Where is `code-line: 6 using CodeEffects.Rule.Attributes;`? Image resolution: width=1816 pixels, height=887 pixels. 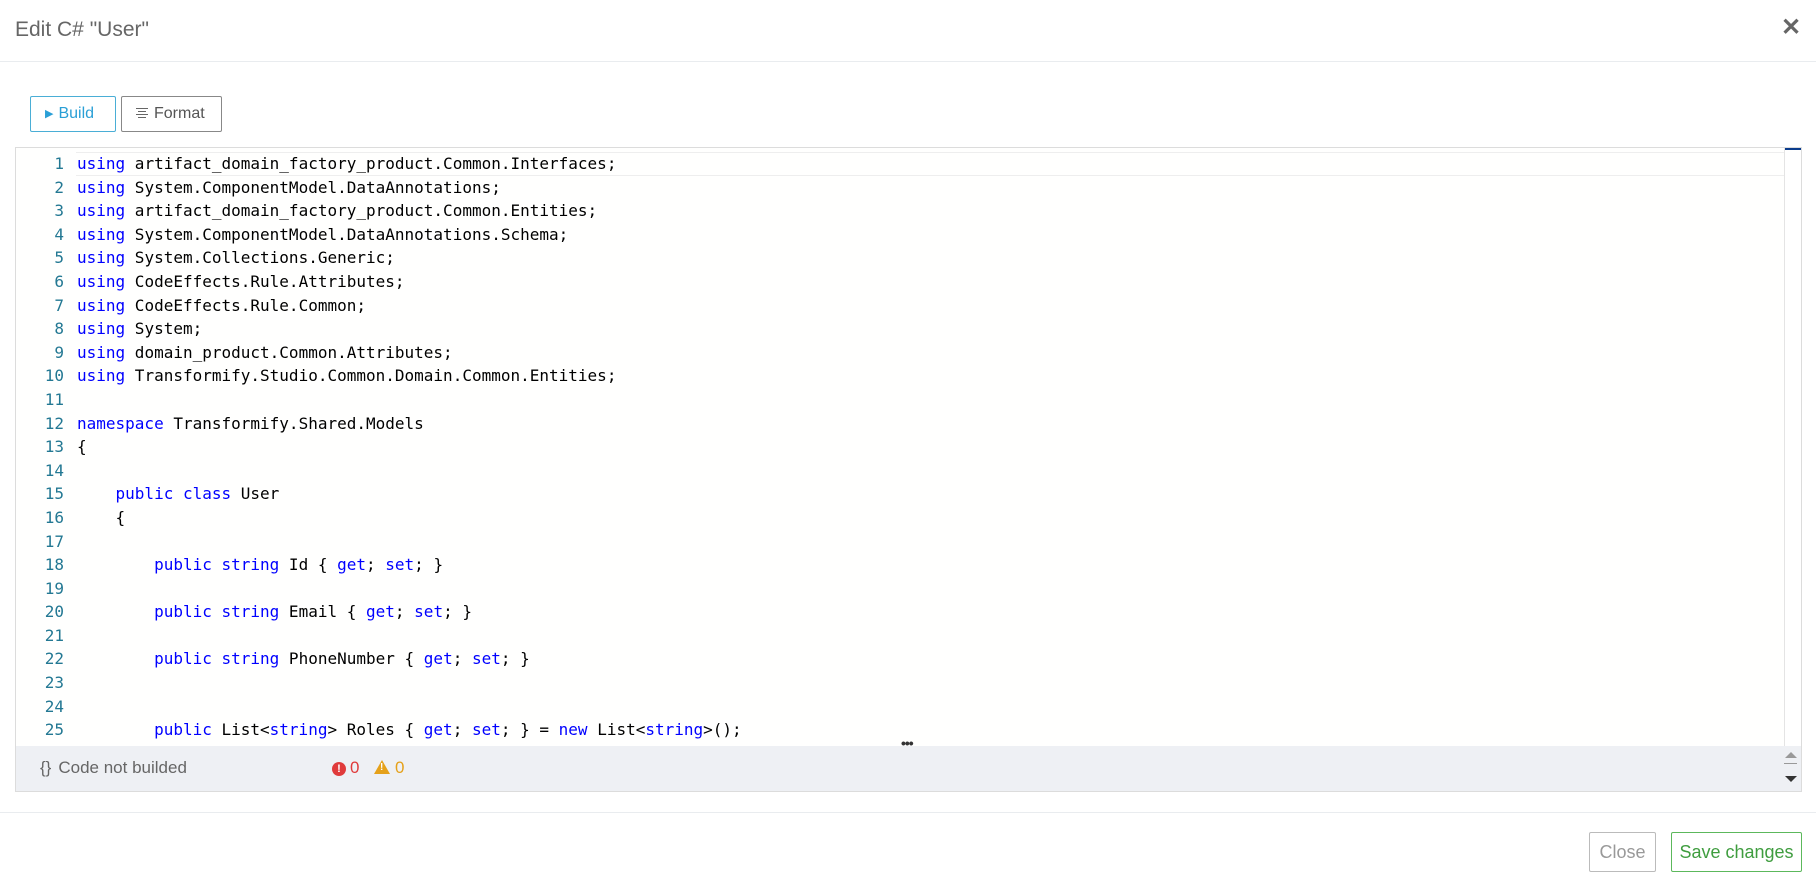 code-line: 6 using CodeEffects.Rule.Attributes; is located at coordinates (900, 282).